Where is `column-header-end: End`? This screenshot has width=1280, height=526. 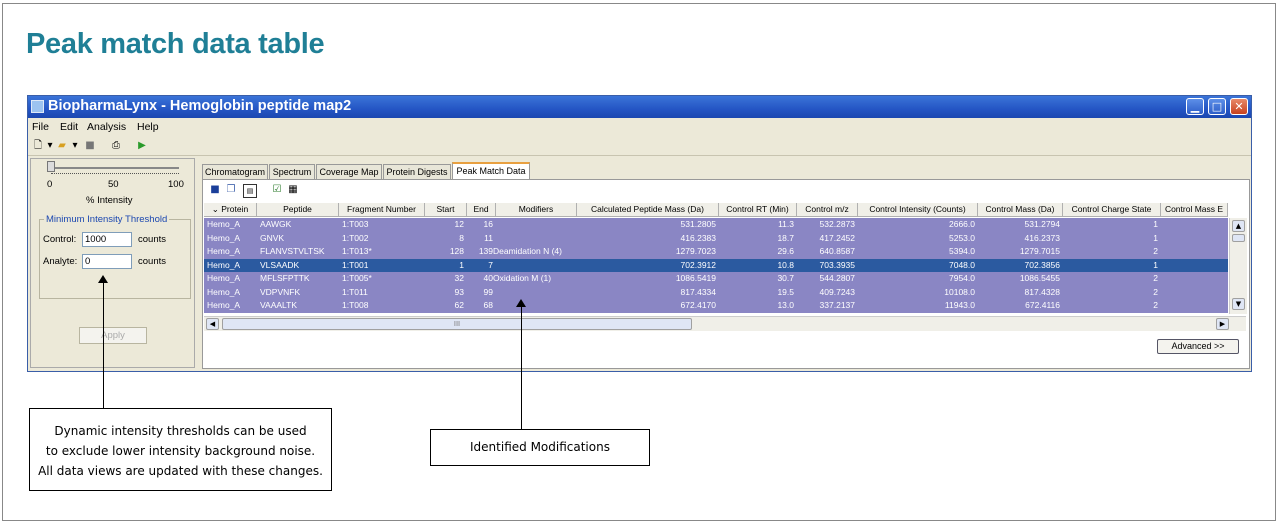 column-header-end: End is located at coordinates (481, 210).